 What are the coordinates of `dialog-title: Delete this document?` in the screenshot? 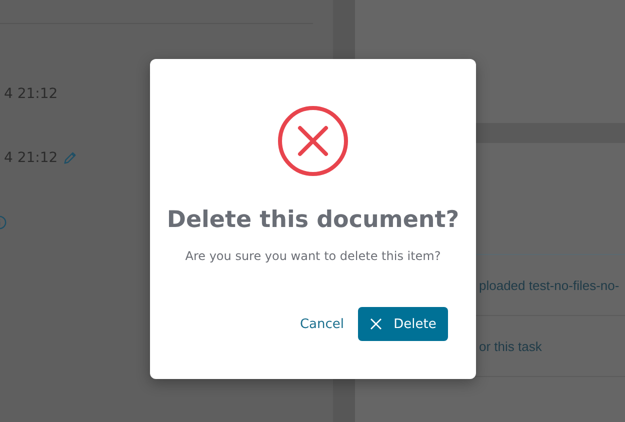 It's located at (313, 220).